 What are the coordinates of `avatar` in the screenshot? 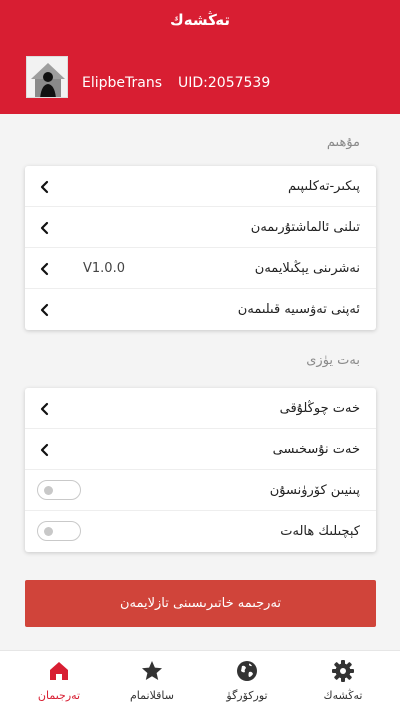 It's located at (47, 77).